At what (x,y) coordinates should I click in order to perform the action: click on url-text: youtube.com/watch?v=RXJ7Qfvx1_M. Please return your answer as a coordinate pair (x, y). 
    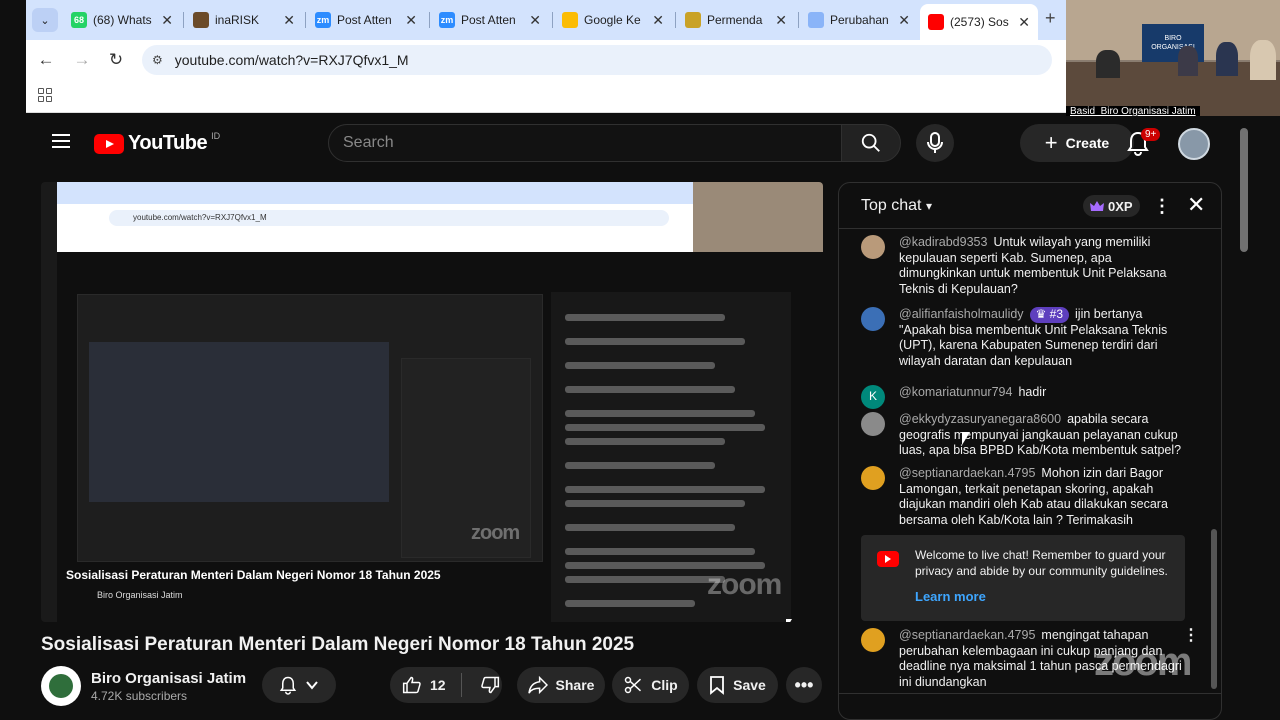
    Looking at the image, I should click on (291, 60).